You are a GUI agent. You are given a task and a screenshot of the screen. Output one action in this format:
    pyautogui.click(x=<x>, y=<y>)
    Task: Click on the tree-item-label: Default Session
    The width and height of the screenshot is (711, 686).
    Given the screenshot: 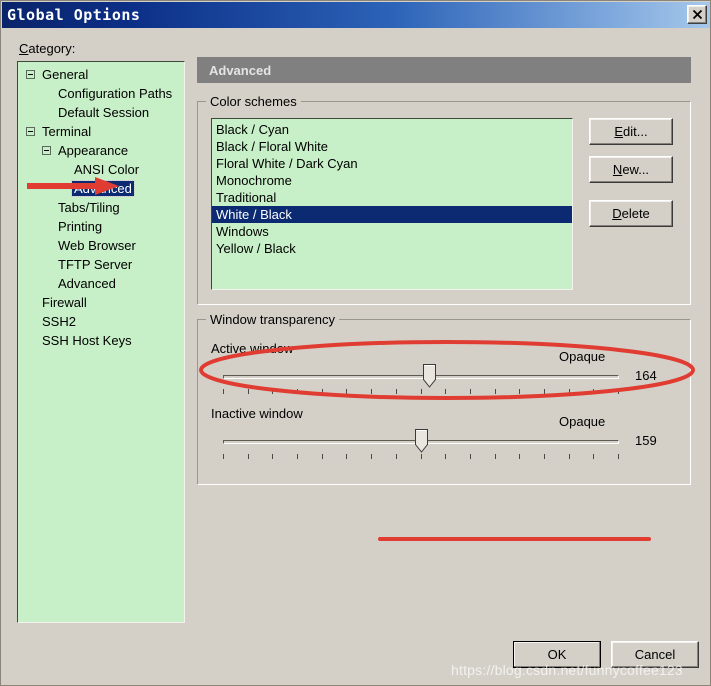 What is the action you would take?
    pyautogui.click(x=104, y=112)
    